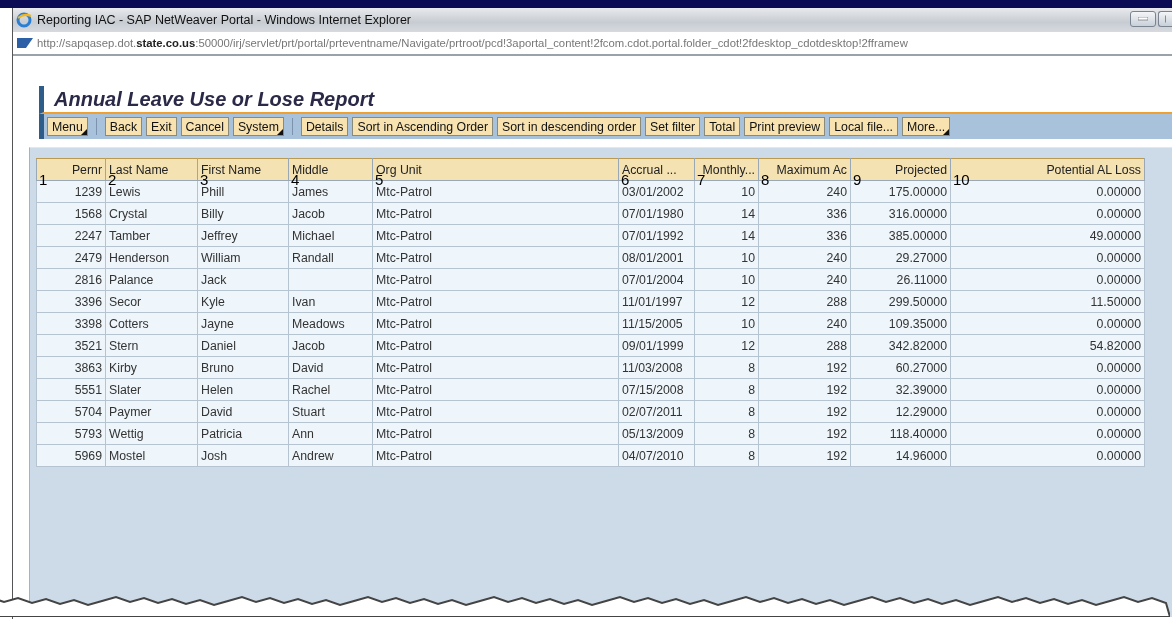  I want to click on toolbar-button: Print preview, so click(785, 126).